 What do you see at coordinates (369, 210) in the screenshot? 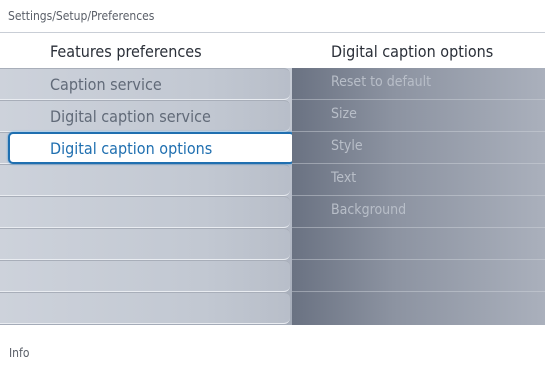
I see `submenu-item-label: Background` at bounding box center [369, 210].